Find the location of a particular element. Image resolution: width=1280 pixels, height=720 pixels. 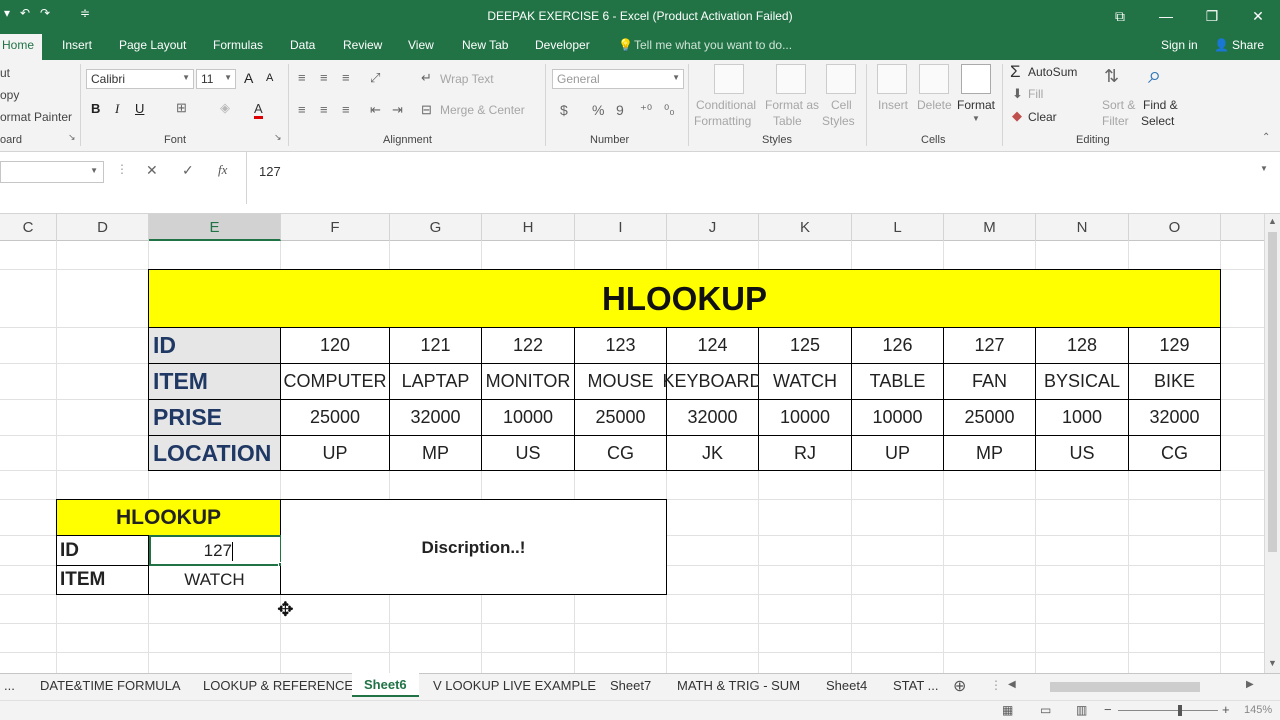

column-header-o: O is located at coordinates (1175, 227).